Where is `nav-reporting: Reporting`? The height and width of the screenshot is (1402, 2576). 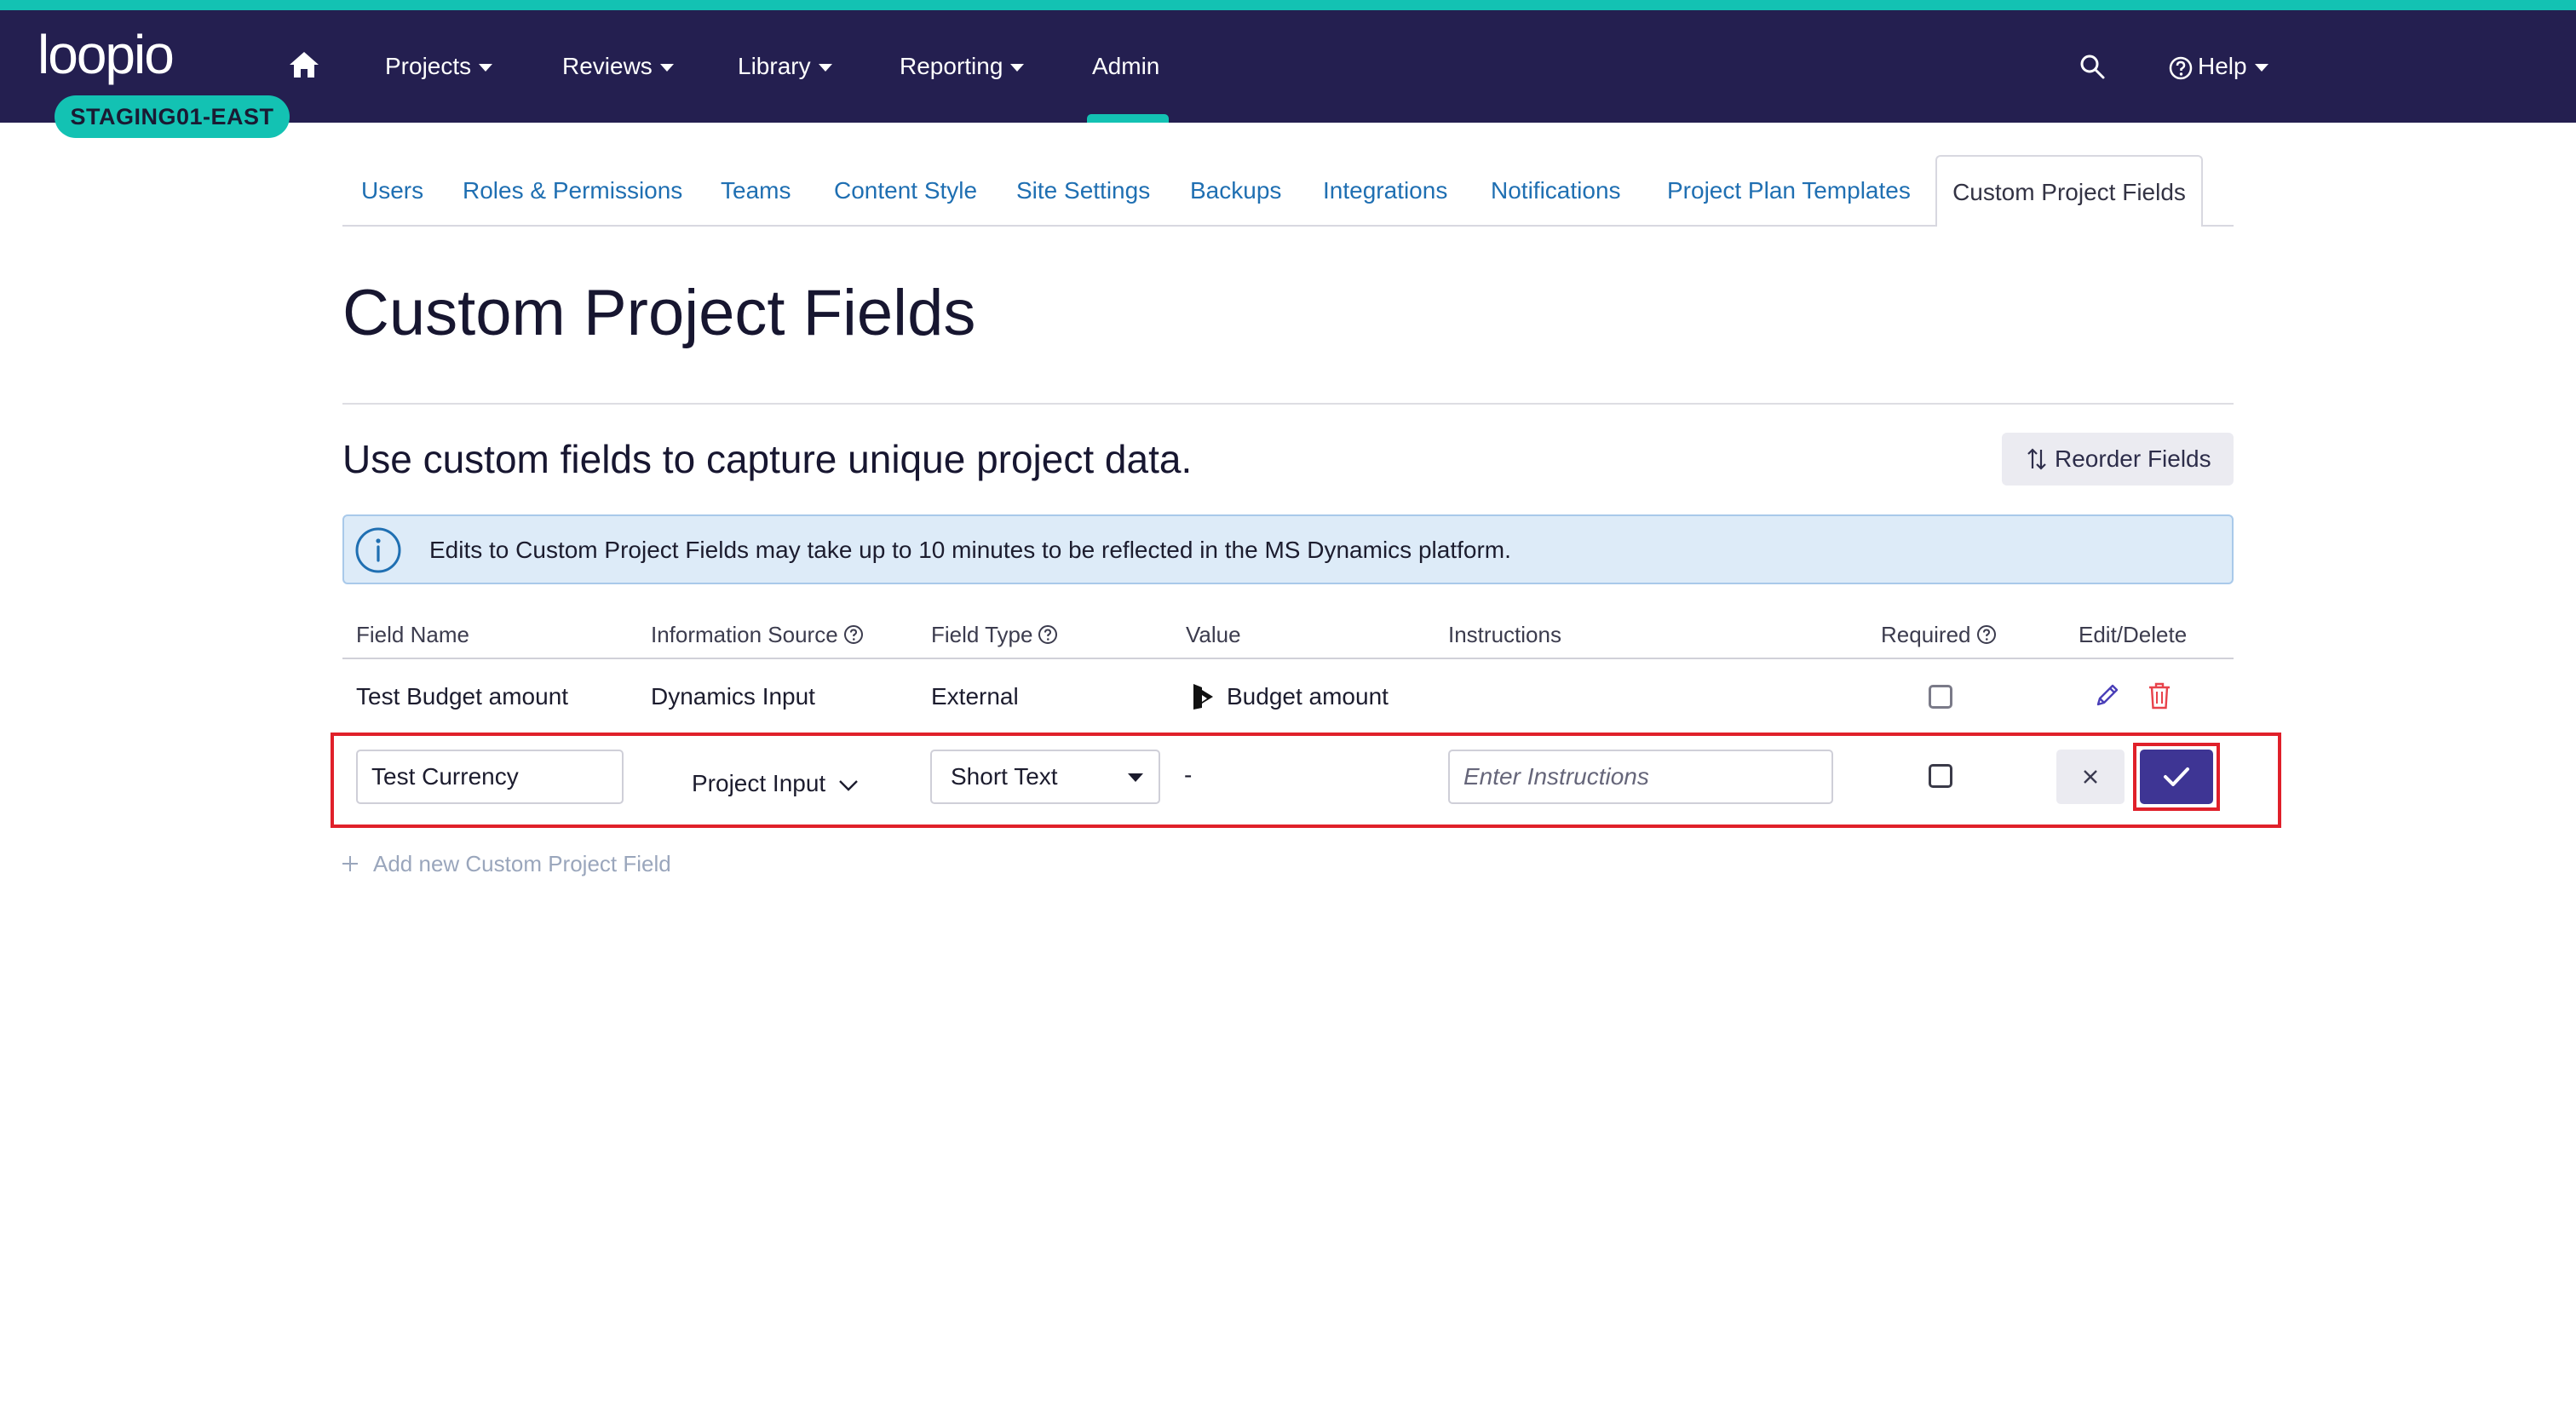
nav-reporting: Reporting is located at coordinates (963, 66).